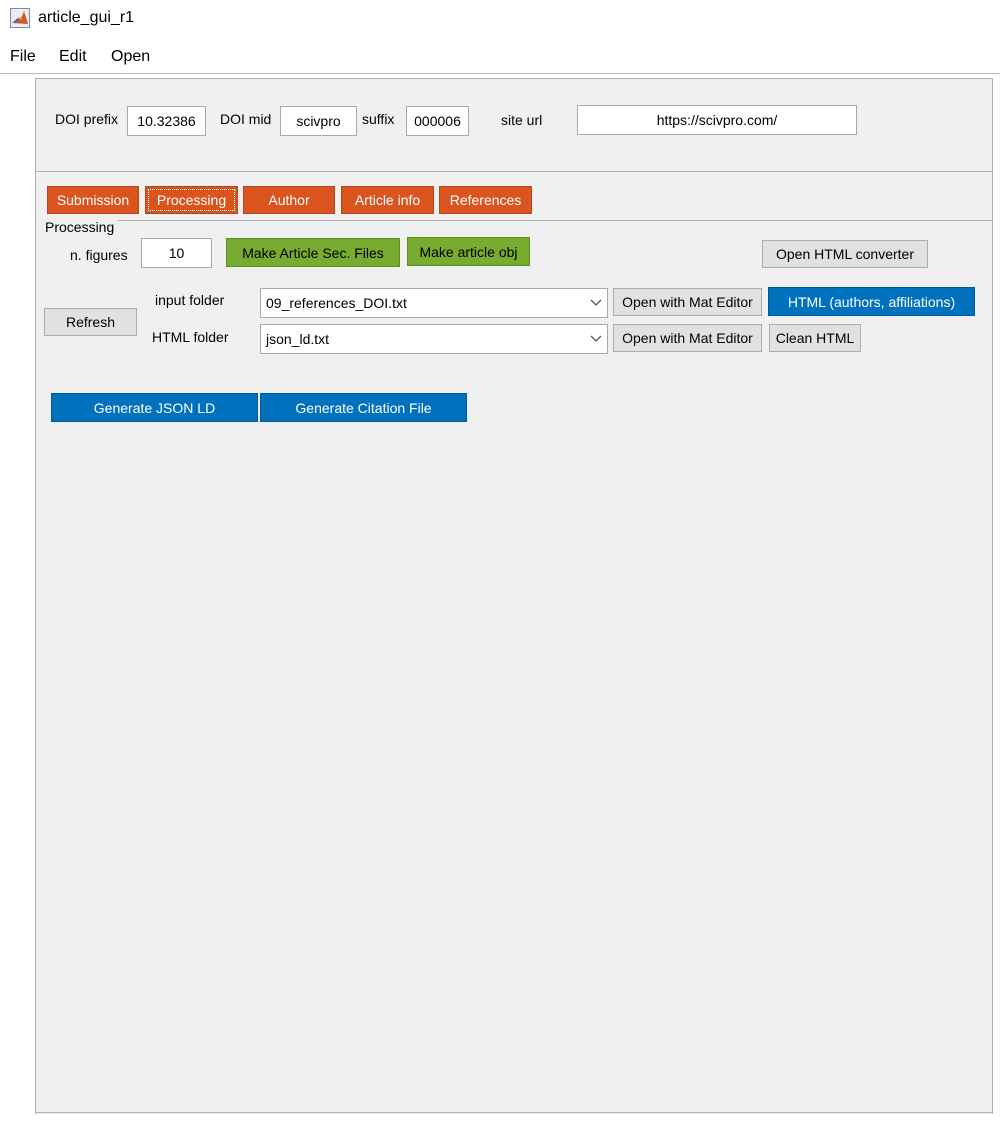 Image resolution: width=1000 pixels, height=1124 pixels. Describe the element at coordinates (191, 200) in the screenshot. I see `tab-processing: Processing` at that location.